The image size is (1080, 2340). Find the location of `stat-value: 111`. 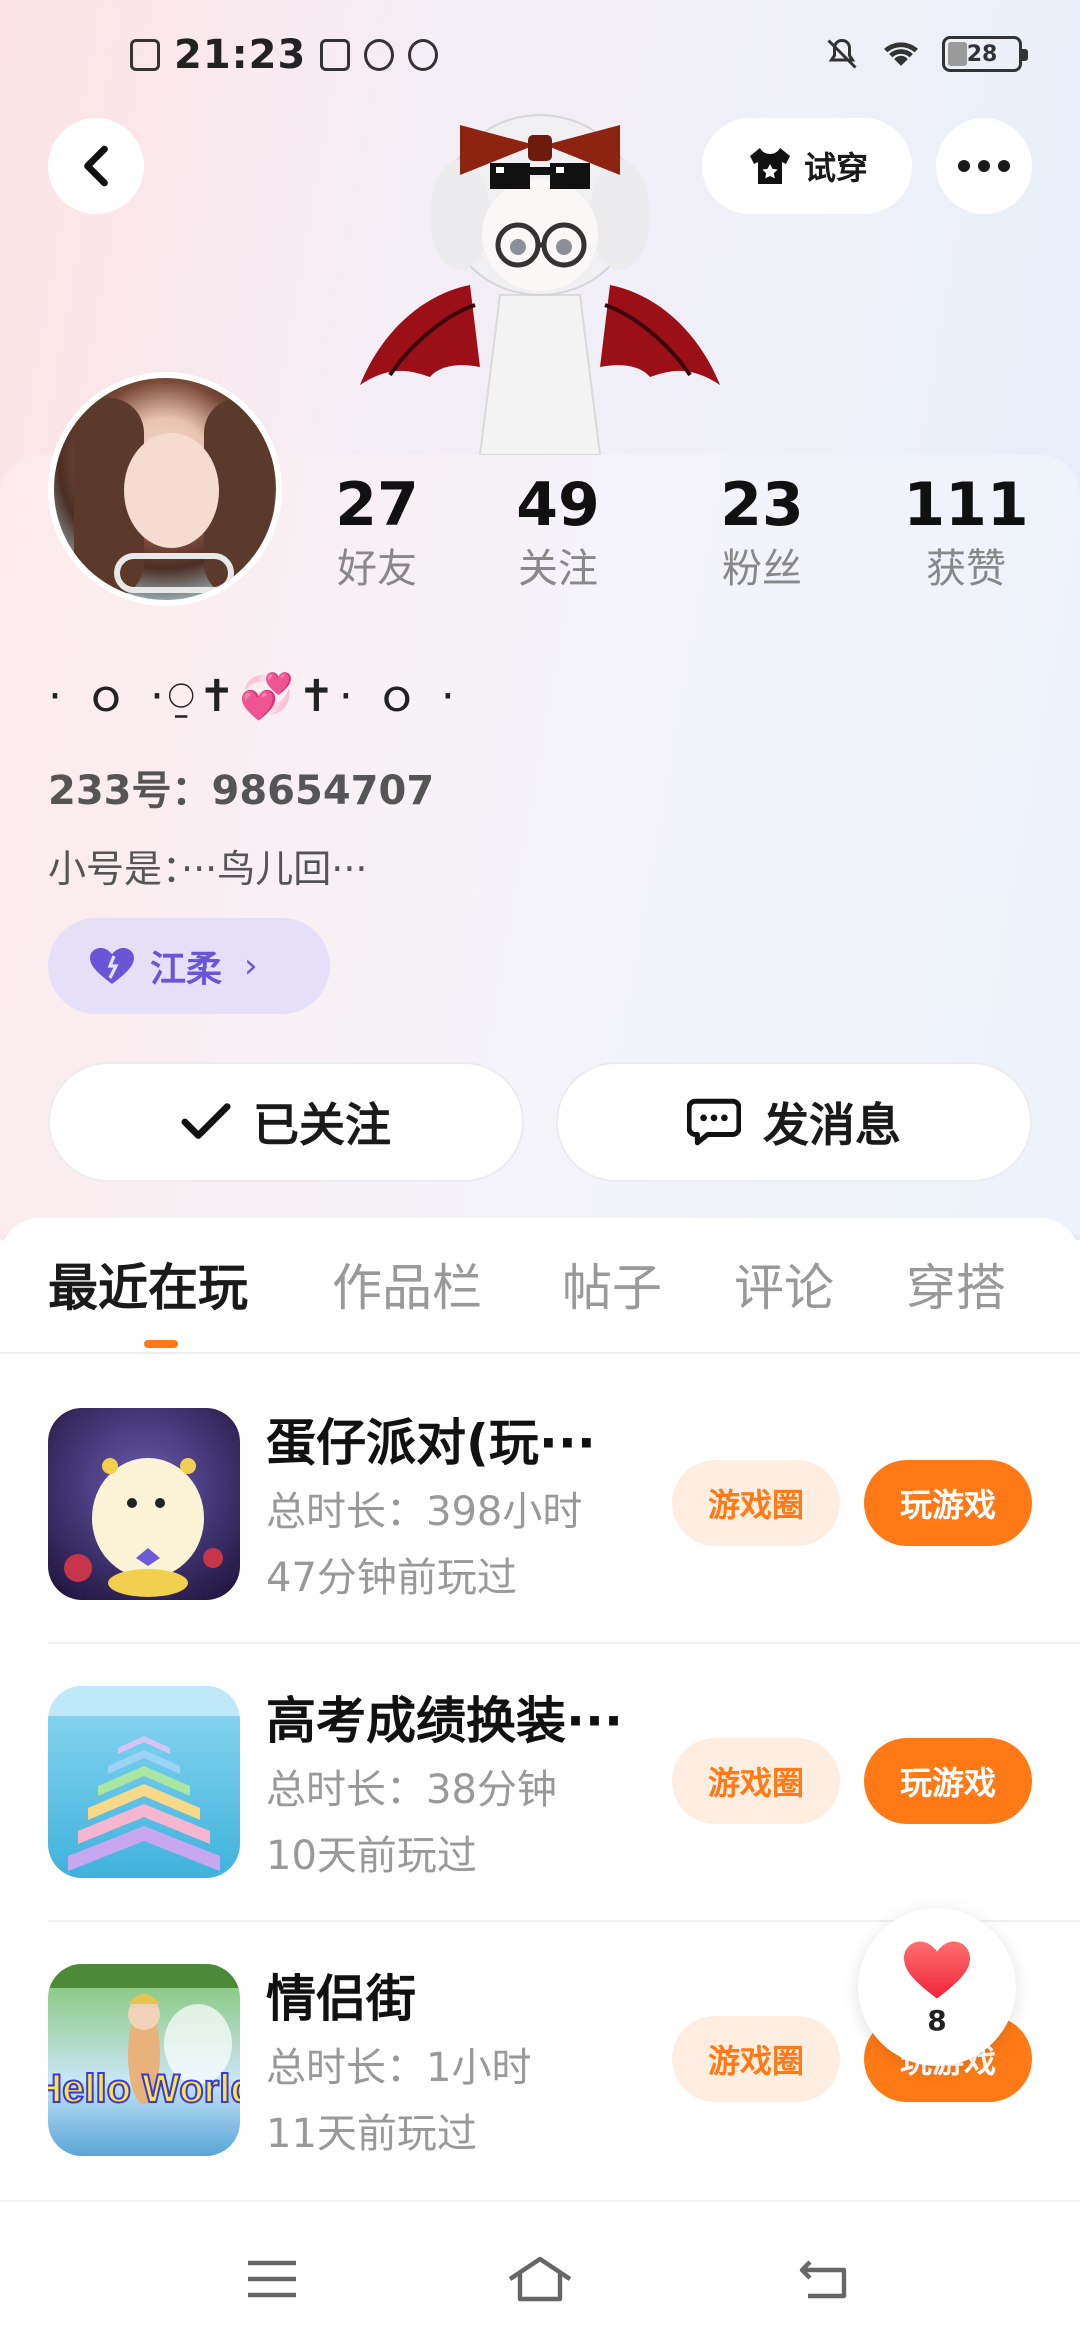

stat-value: 111 is located at coordinates (966, 505).